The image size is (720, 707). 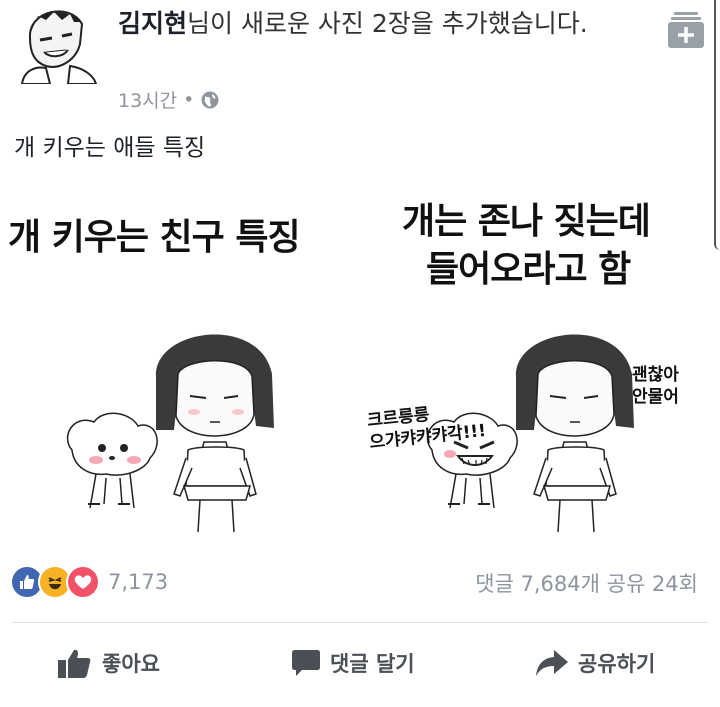 I want to click on post-actions: 좋아요 댓글 달기 공유하기, so click(x=360, y=663).